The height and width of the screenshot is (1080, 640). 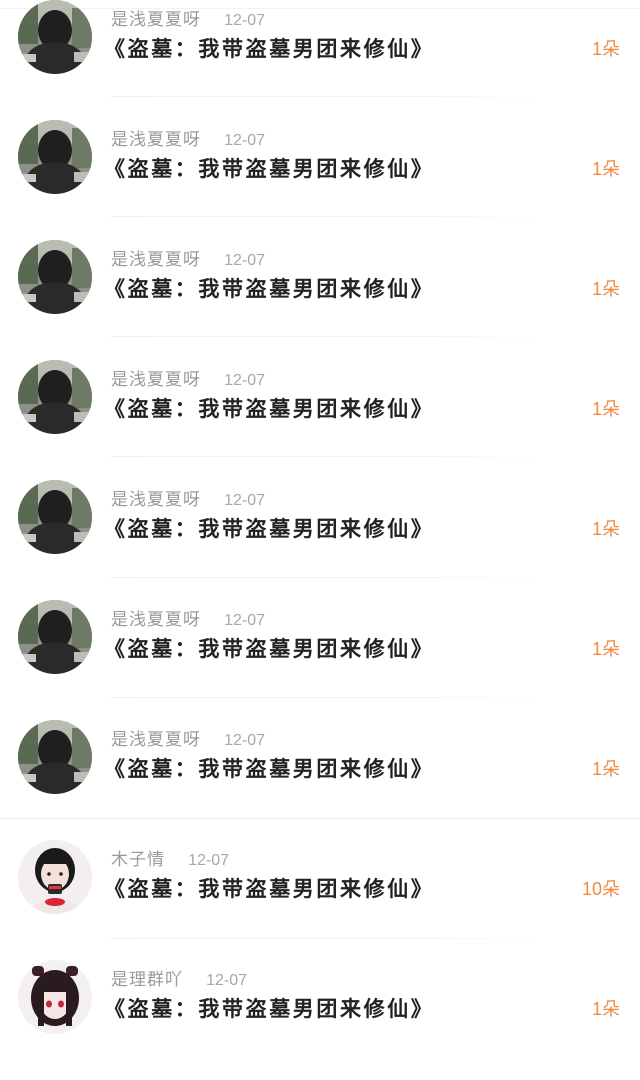 I want to click on anime-girl-avatar-icon, so click(x=55, y=997).